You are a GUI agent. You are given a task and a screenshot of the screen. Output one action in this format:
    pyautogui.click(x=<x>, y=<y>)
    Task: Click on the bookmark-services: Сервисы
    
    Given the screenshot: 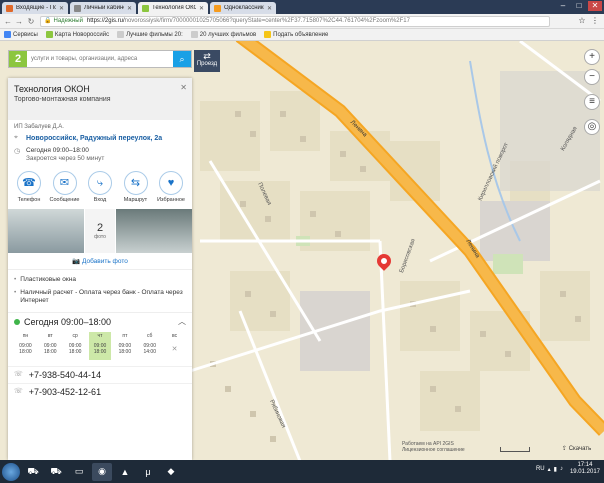 What is the action you would take?
    pyautogui.click(x=21, y=34)
    